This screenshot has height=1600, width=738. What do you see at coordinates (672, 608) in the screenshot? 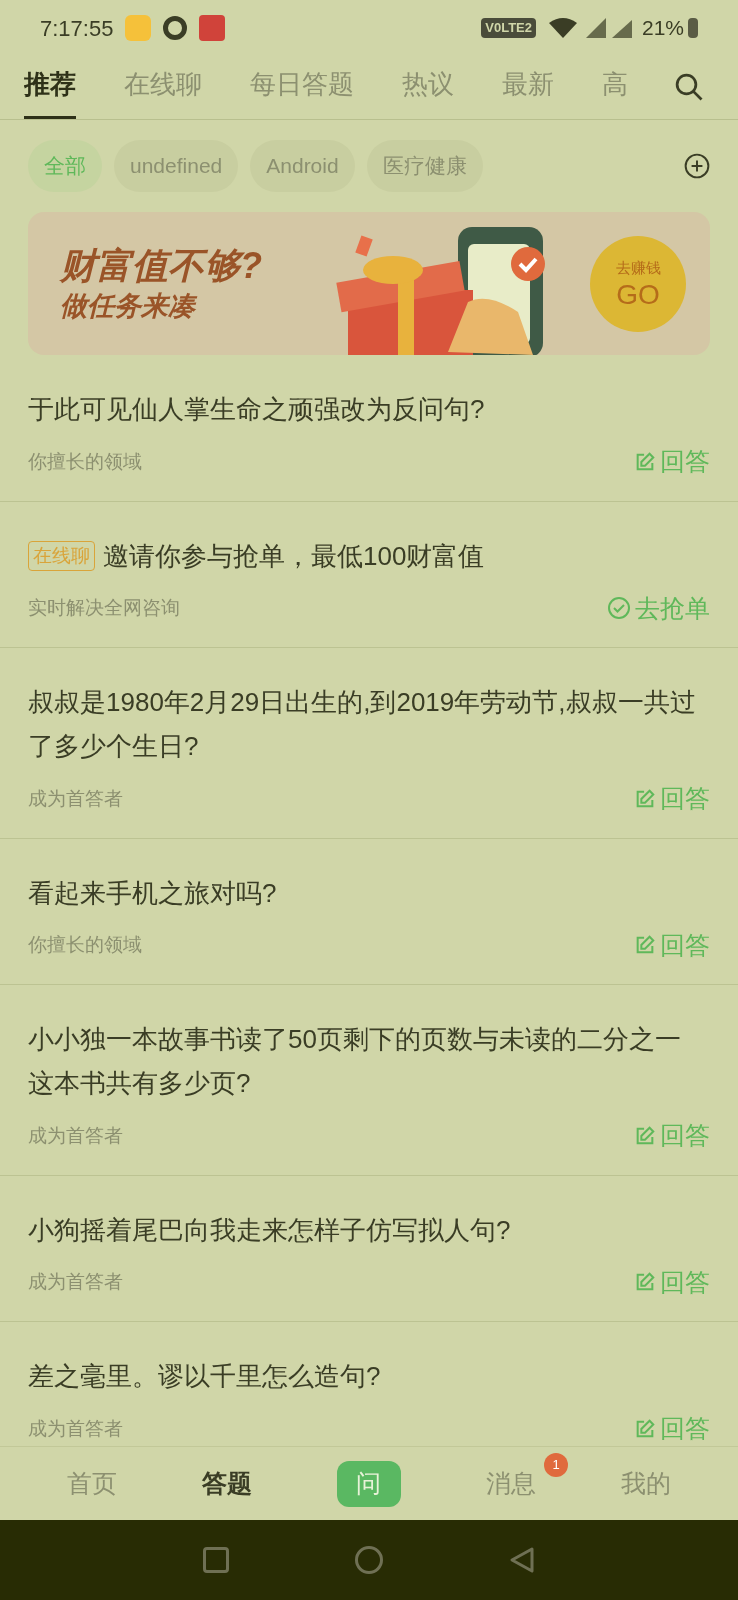
I see `action-link: 去抢单` at bounding box center [672, 608].